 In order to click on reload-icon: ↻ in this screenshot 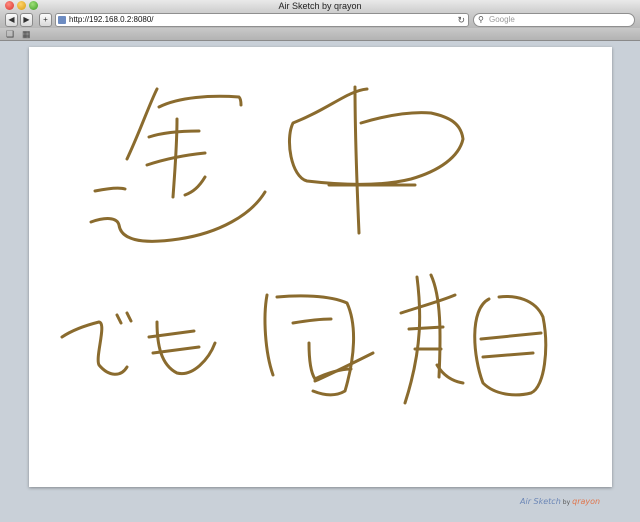, I will do `click(461, 20)`.